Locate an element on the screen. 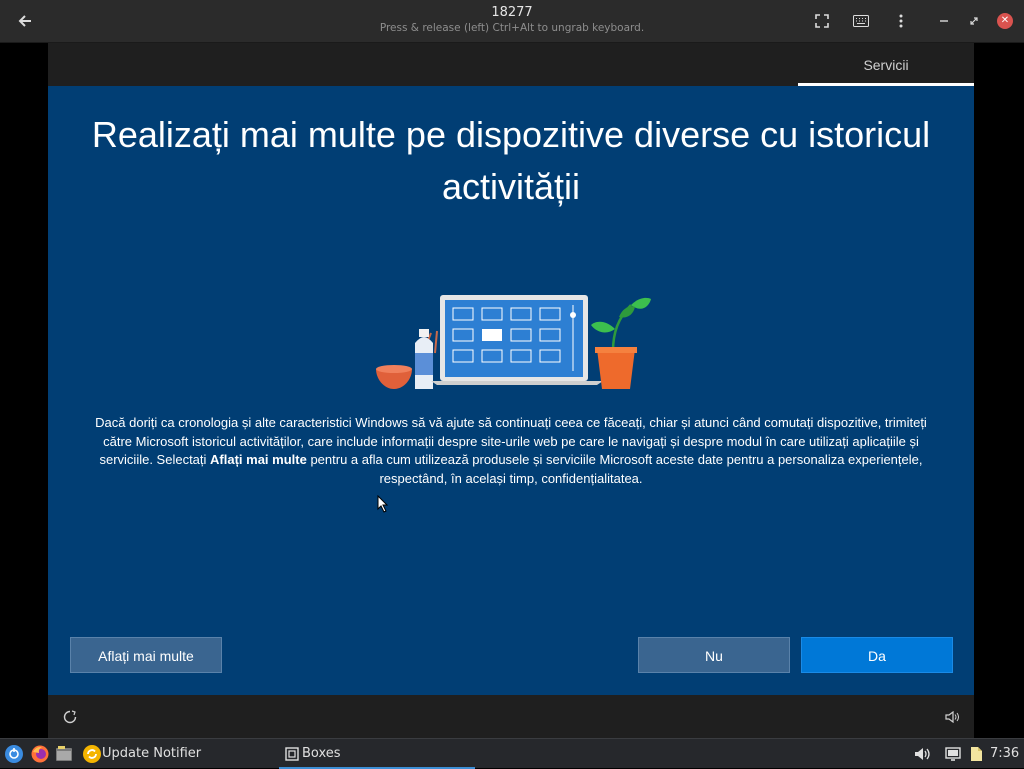 The image size is (1024, 769). volume-icon is located at coordinates (922, 754).